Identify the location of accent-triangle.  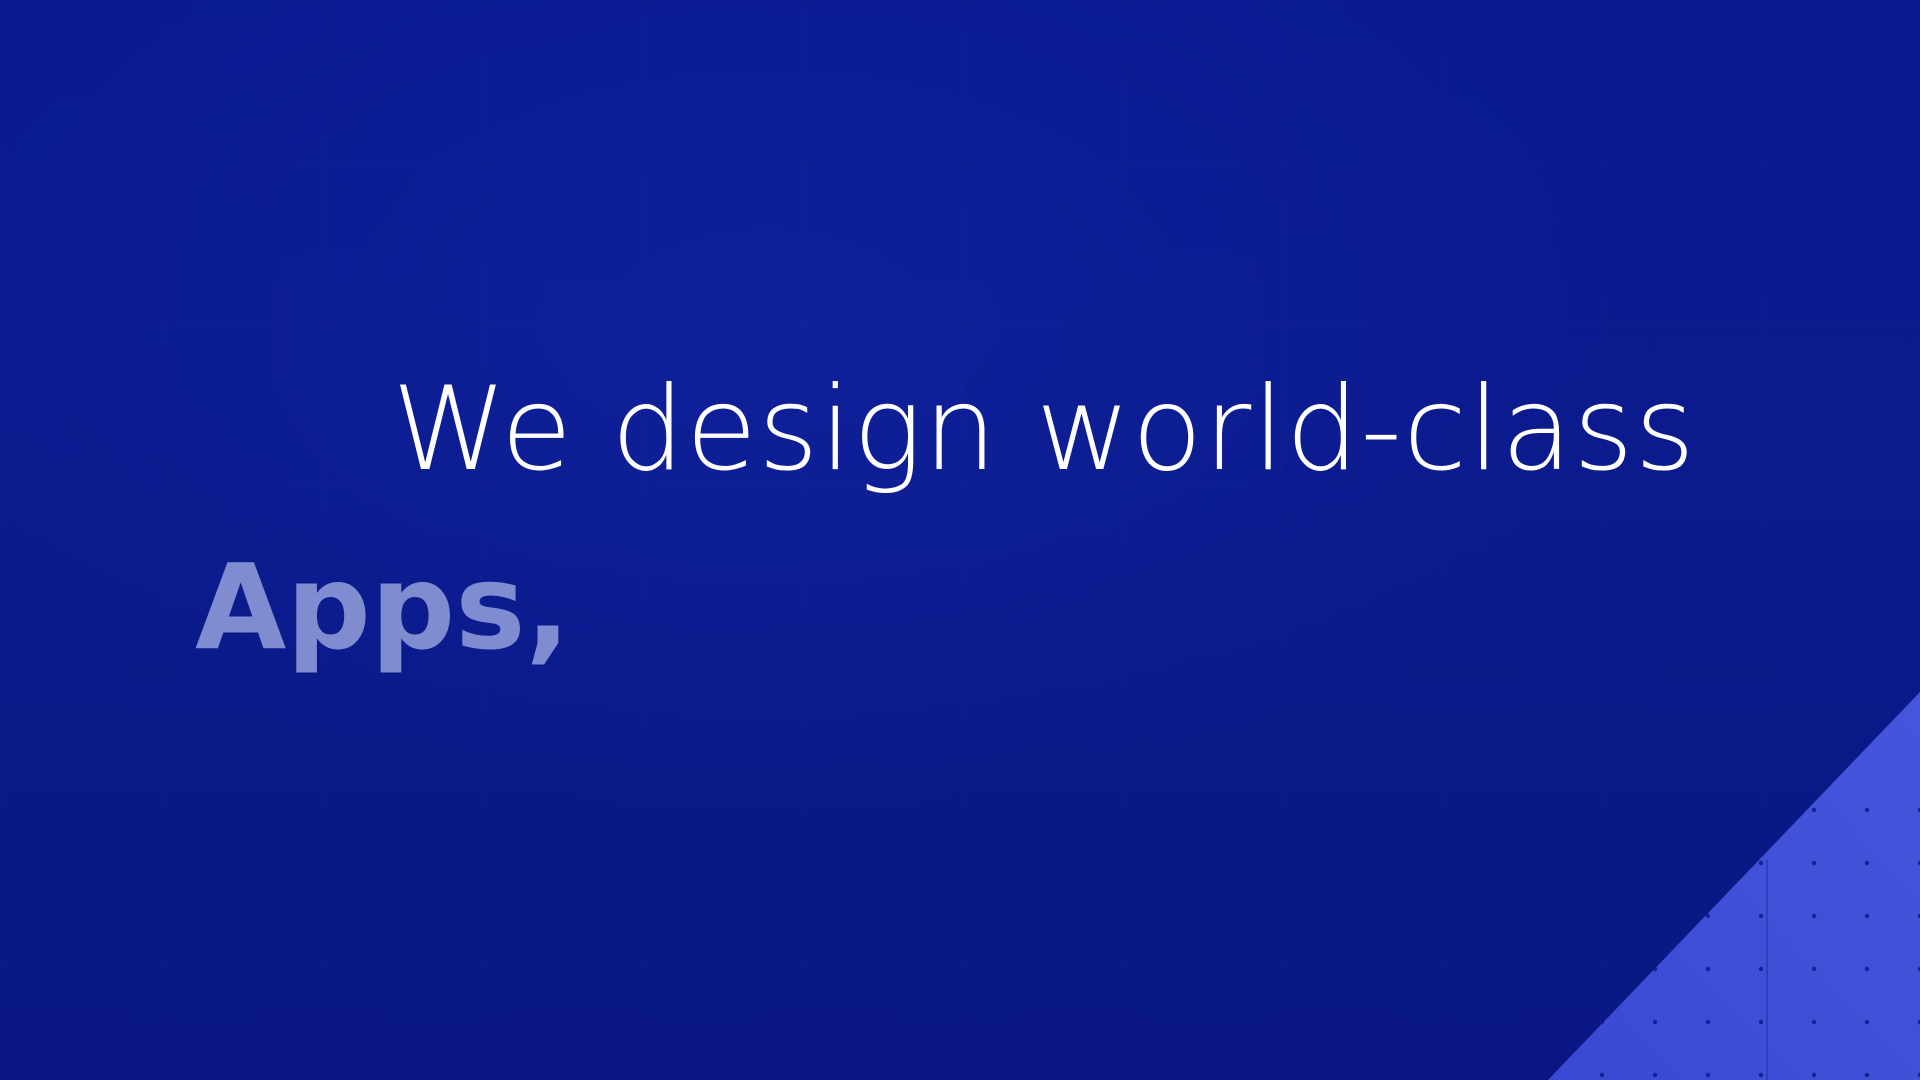
(1734, 886).